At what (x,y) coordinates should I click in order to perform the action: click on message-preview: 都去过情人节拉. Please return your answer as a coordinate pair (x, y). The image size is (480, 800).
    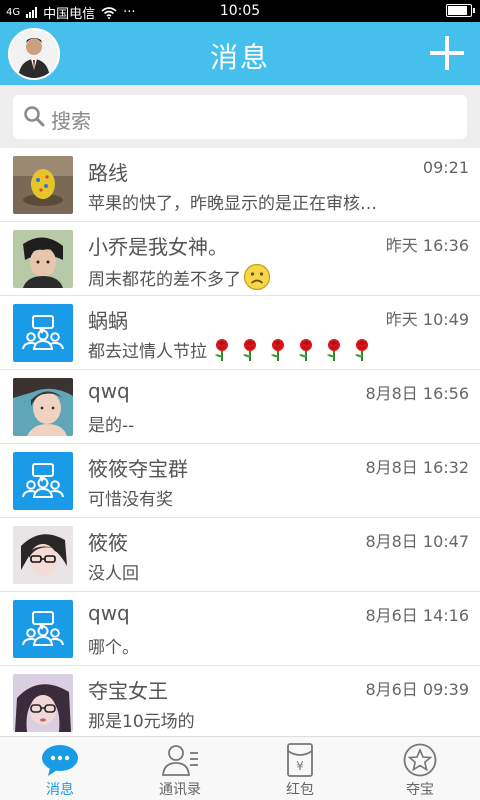
    Looking at the image, I should click on (230, 349).